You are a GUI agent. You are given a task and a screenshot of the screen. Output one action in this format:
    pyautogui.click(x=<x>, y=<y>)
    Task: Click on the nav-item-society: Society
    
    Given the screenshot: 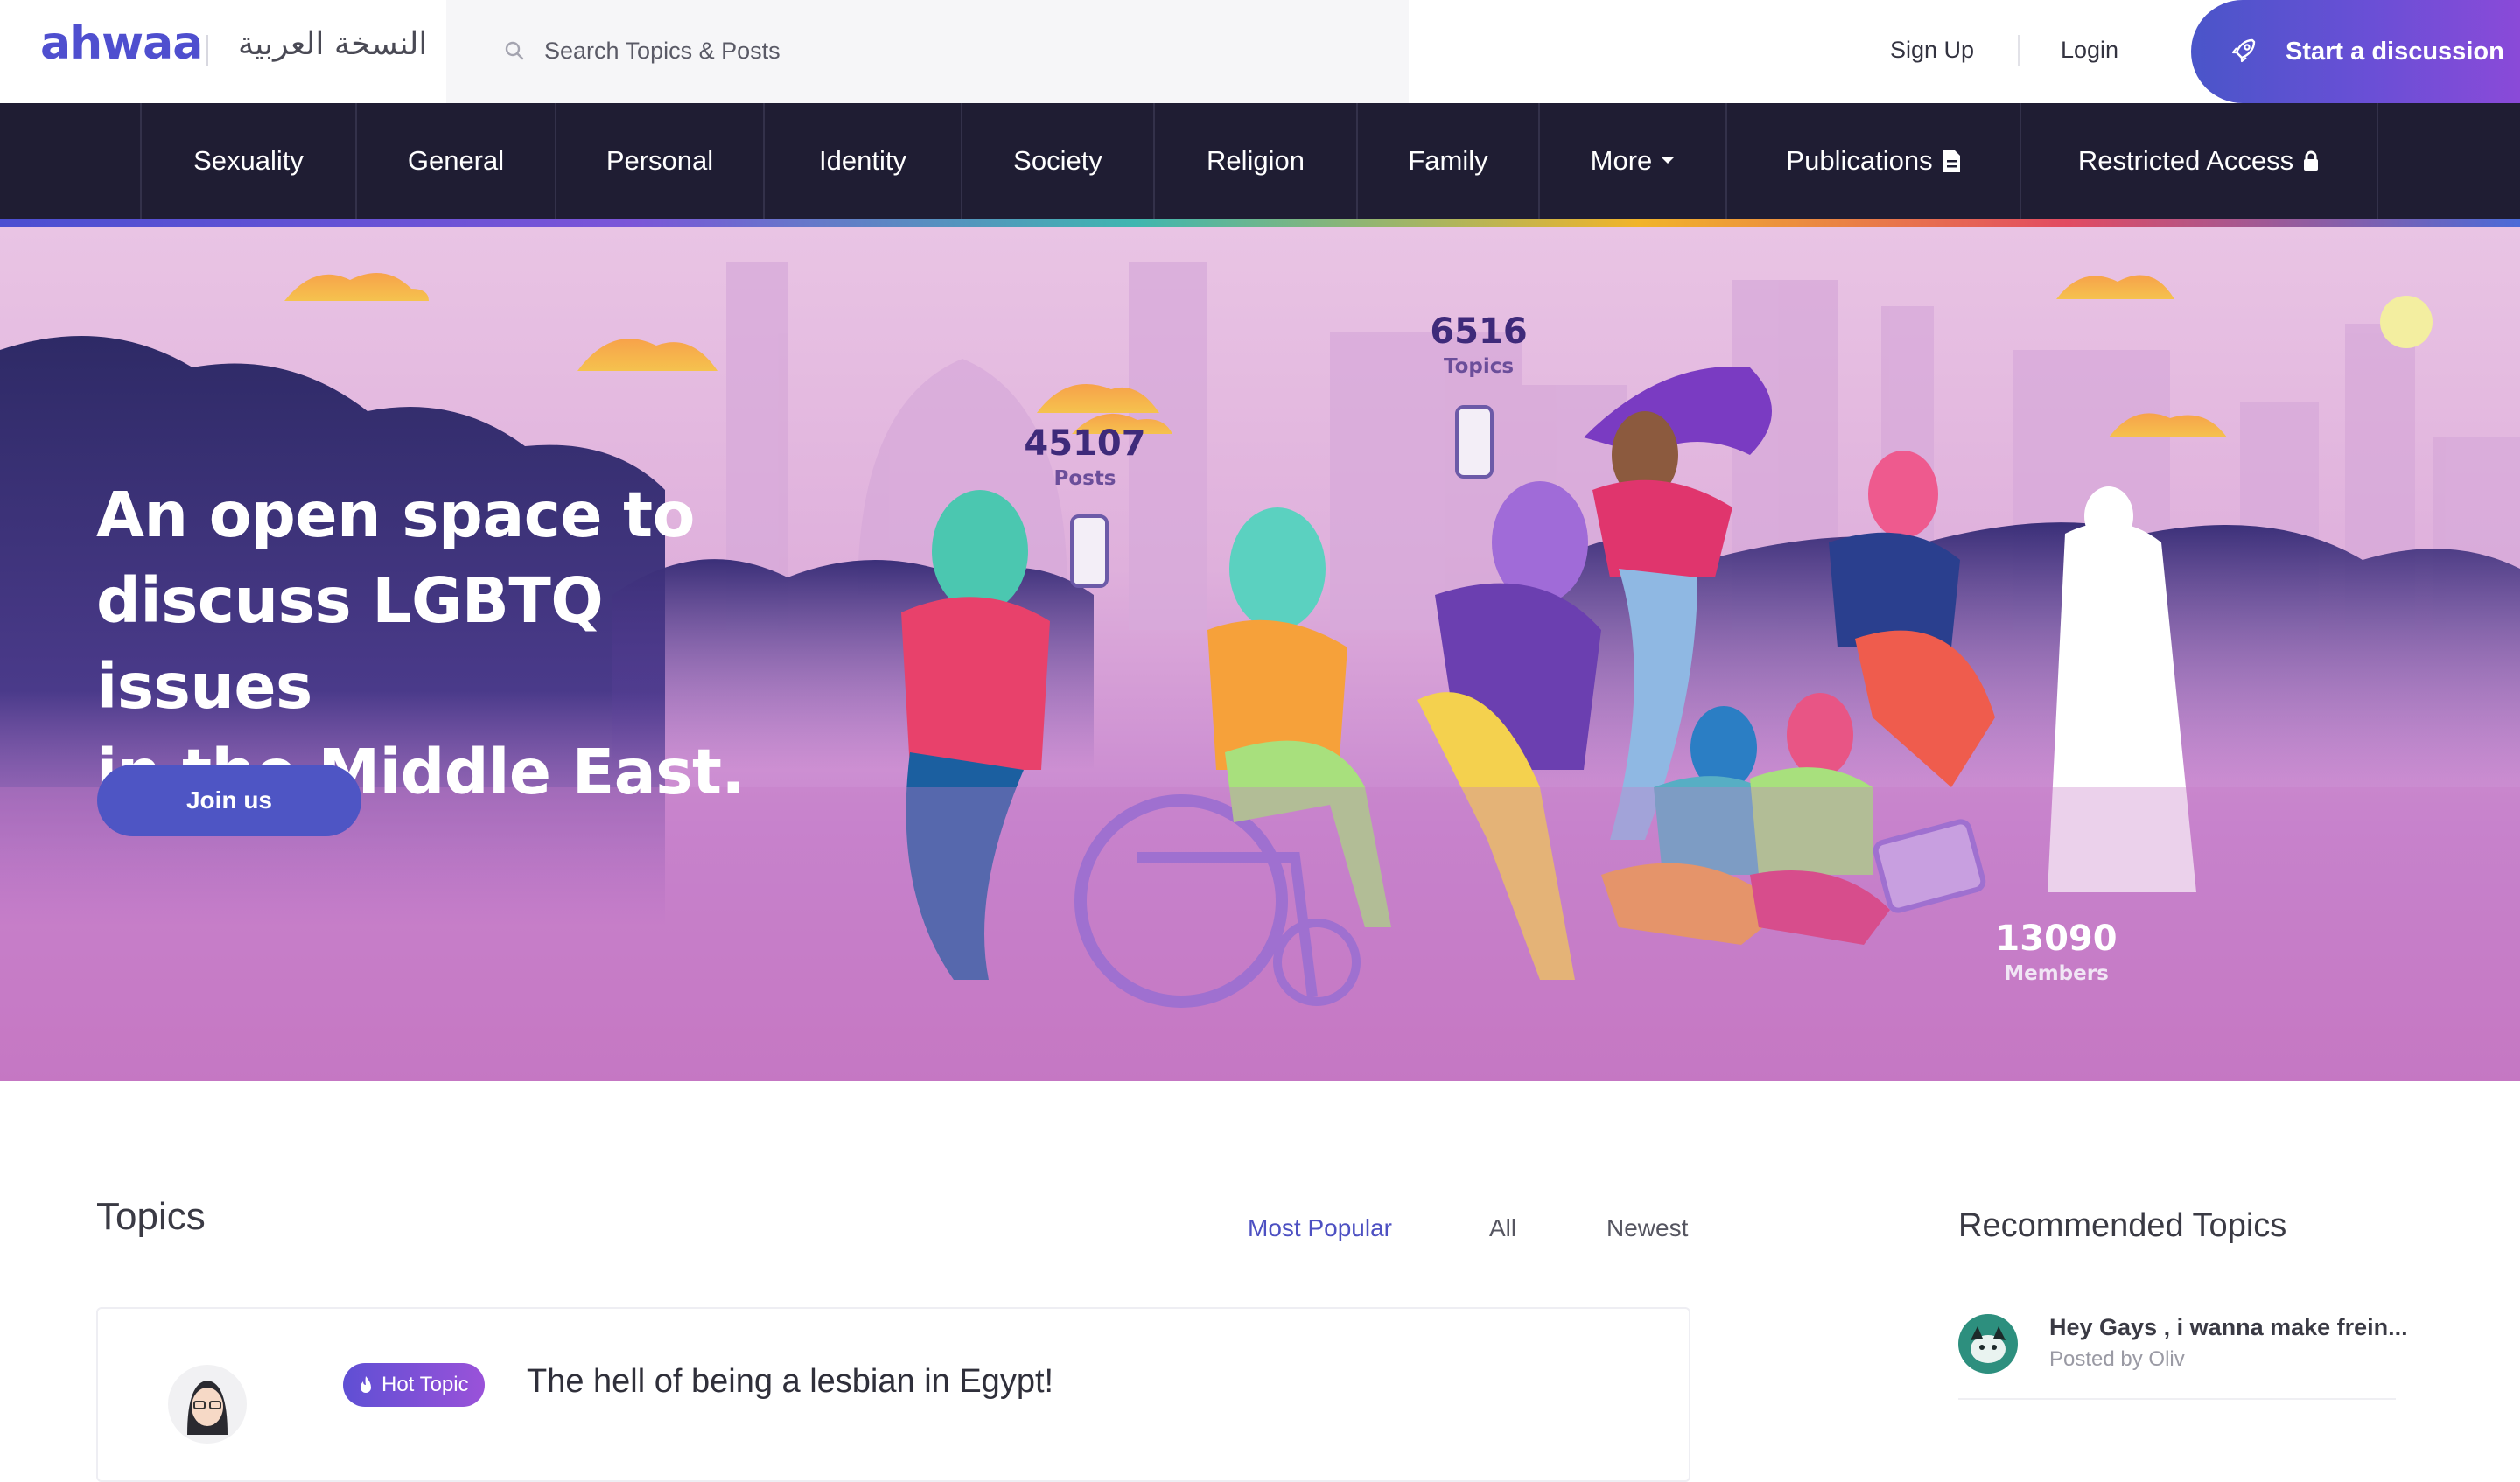 What is the action you would take?
    pyautogui.click(x=1057, y=161)
    